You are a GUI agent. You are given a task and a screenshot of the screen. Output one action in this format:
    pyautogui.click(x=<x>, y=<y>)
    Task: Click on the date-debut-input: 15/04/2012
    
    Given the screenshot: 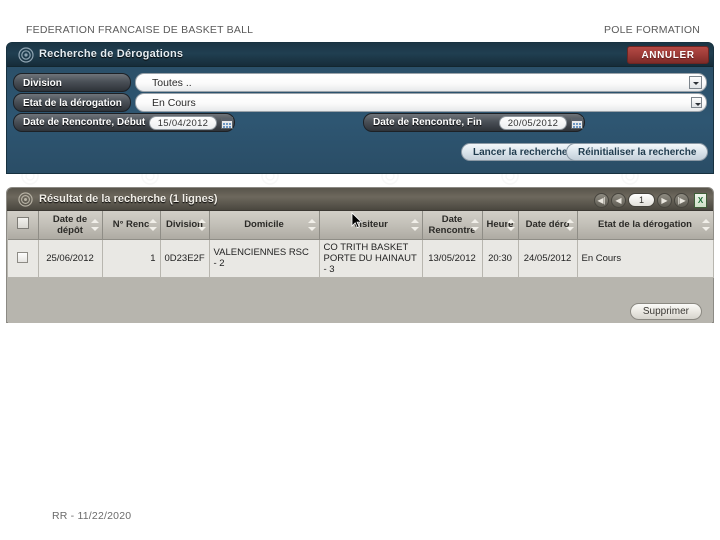 What is the action you would take?
    pyautogui.click(x=183, y=123)
    